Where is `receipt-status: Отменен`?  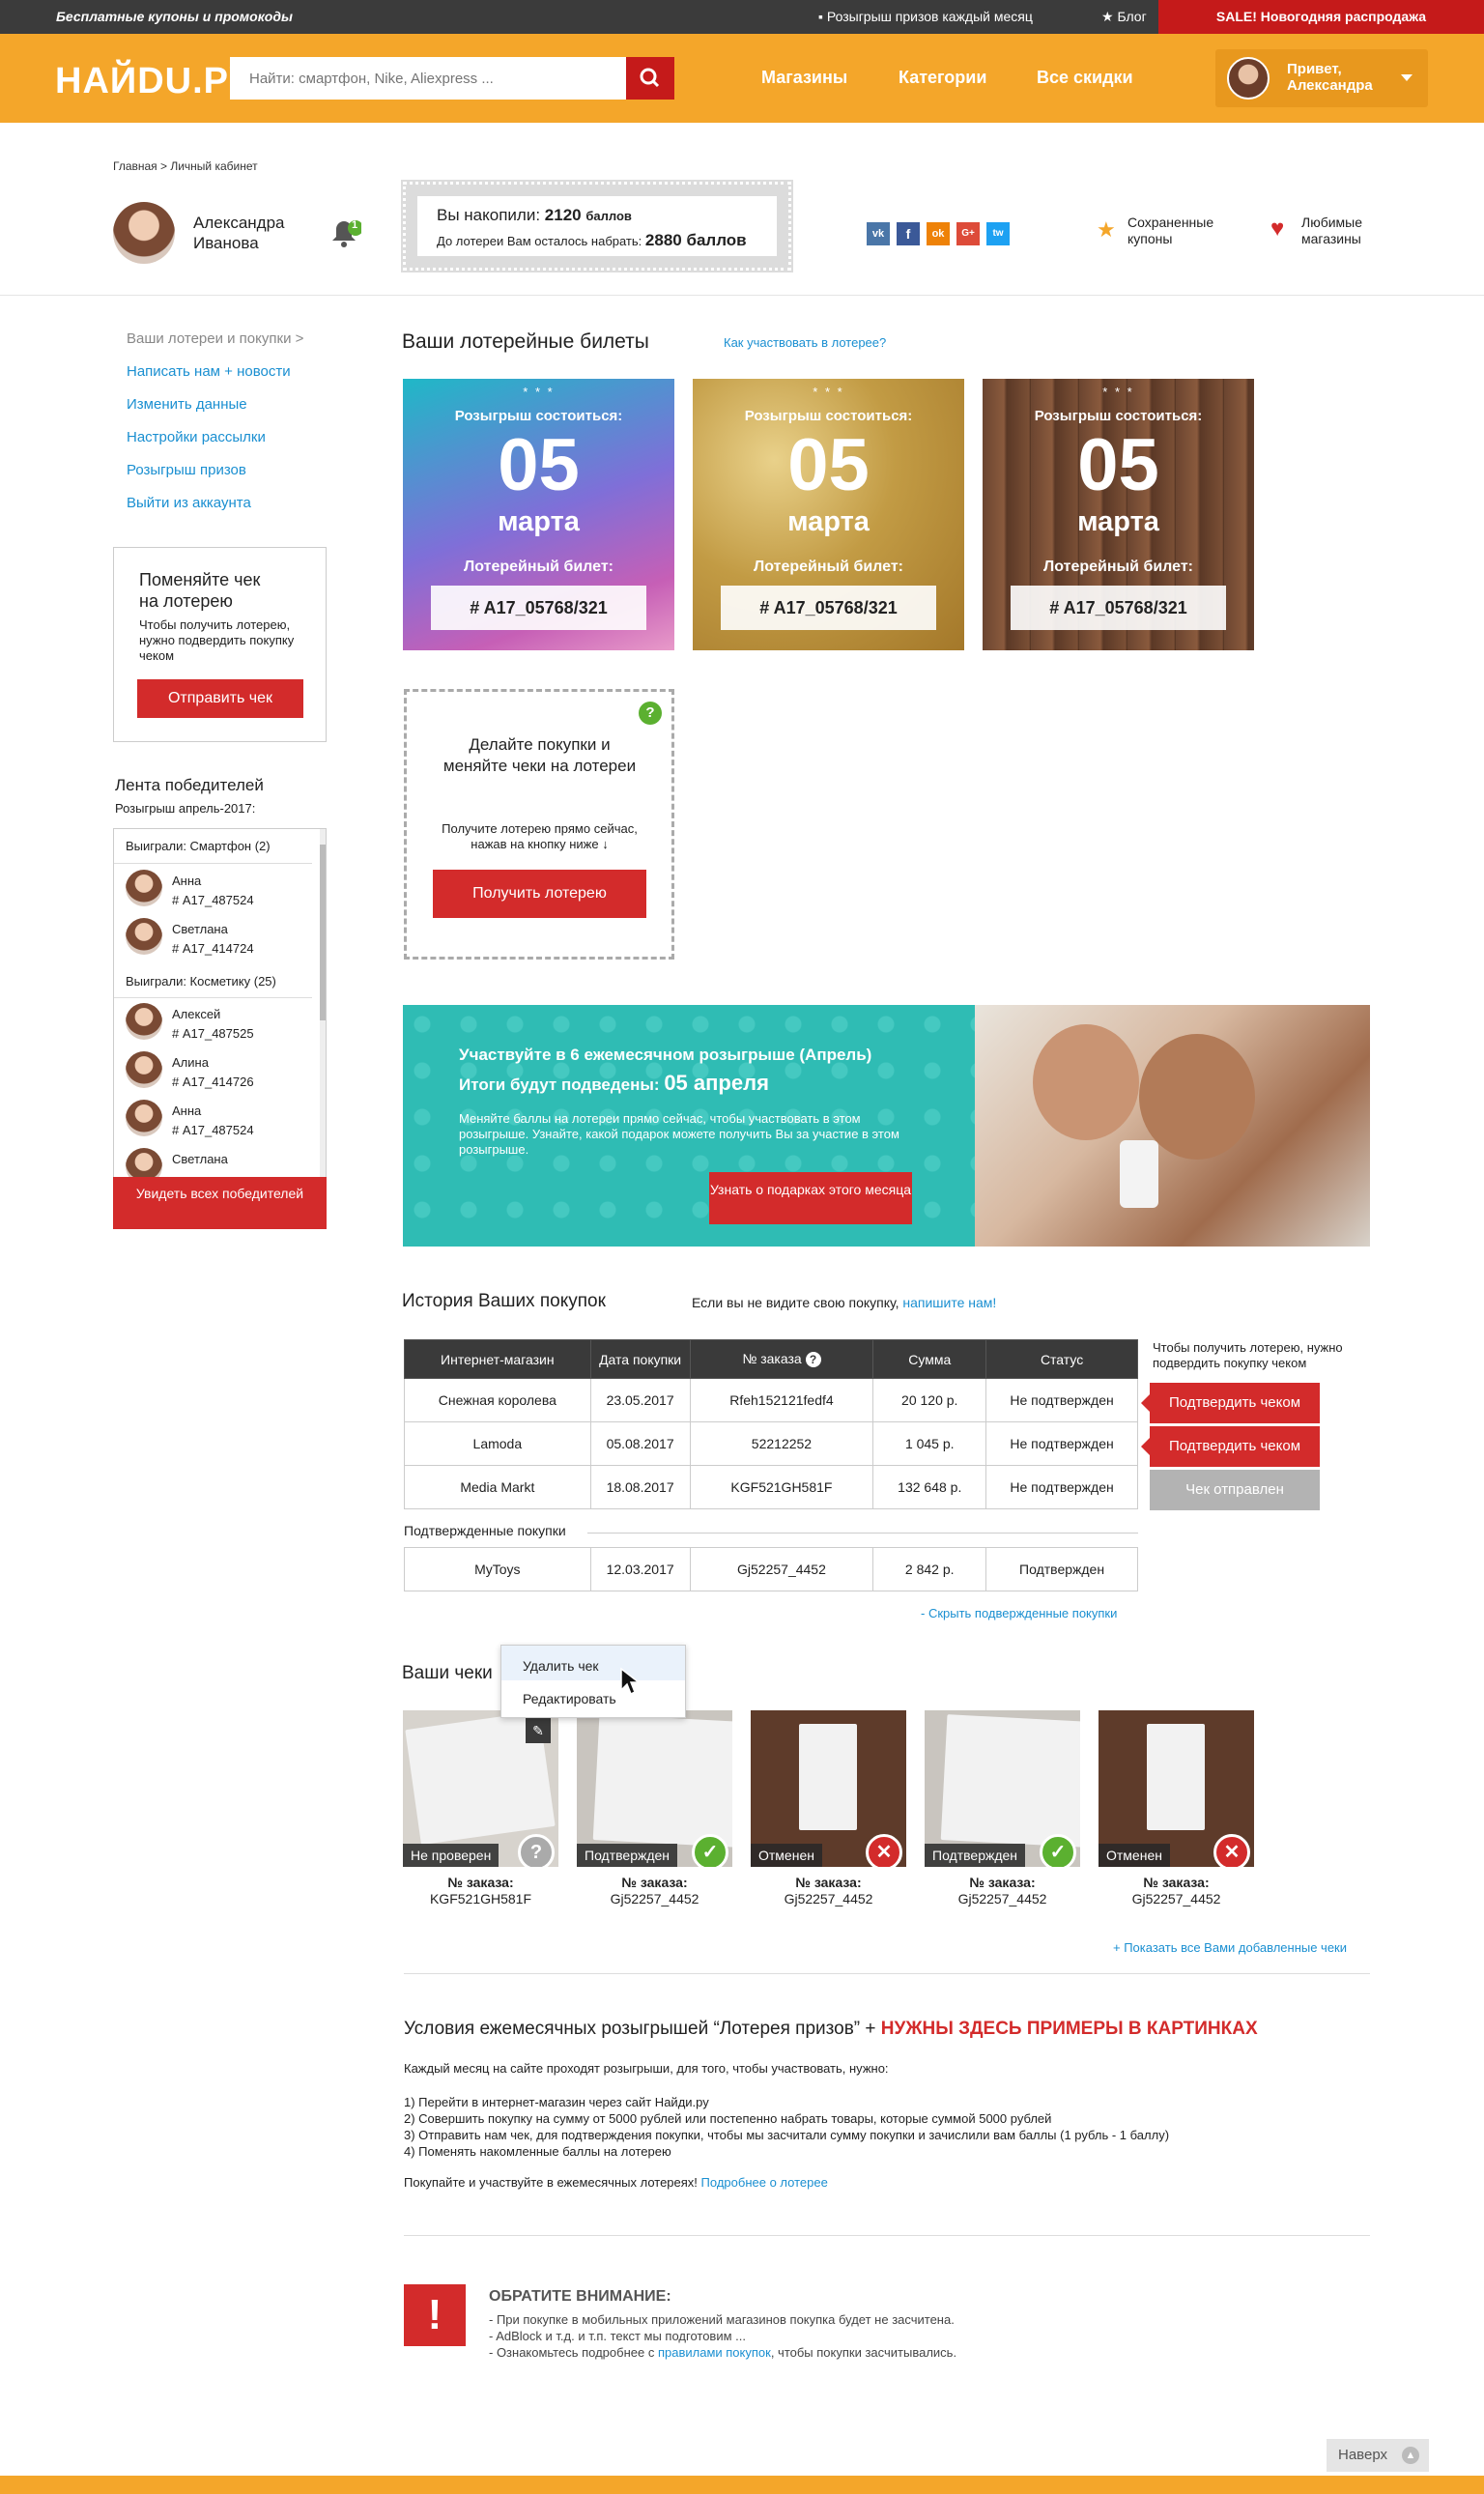
receipt-status: Отменен is located at coordinates (787, 1855).